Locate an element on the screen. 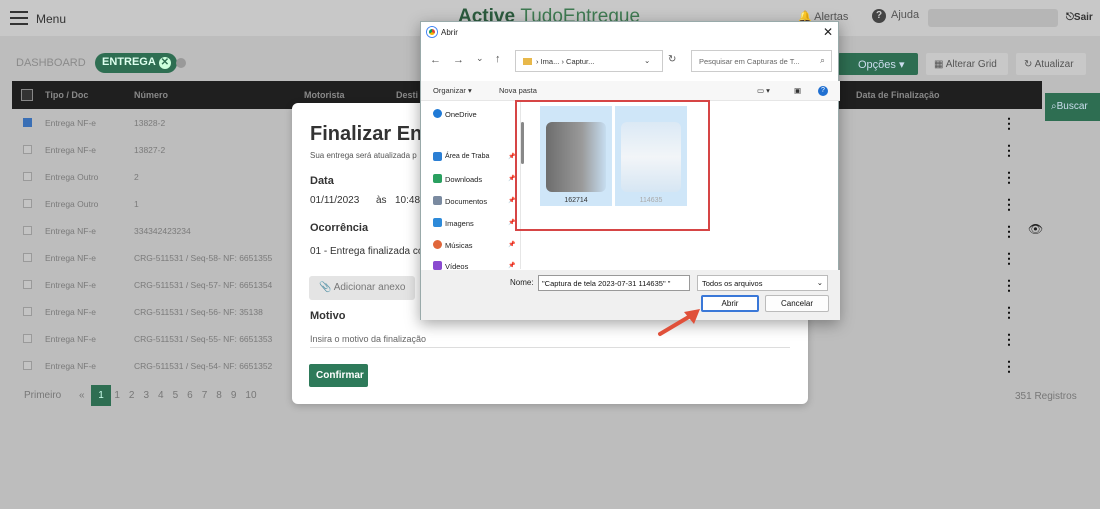 The image size is (1100, 509). col-number: Número is located at coordinates (151, 95).